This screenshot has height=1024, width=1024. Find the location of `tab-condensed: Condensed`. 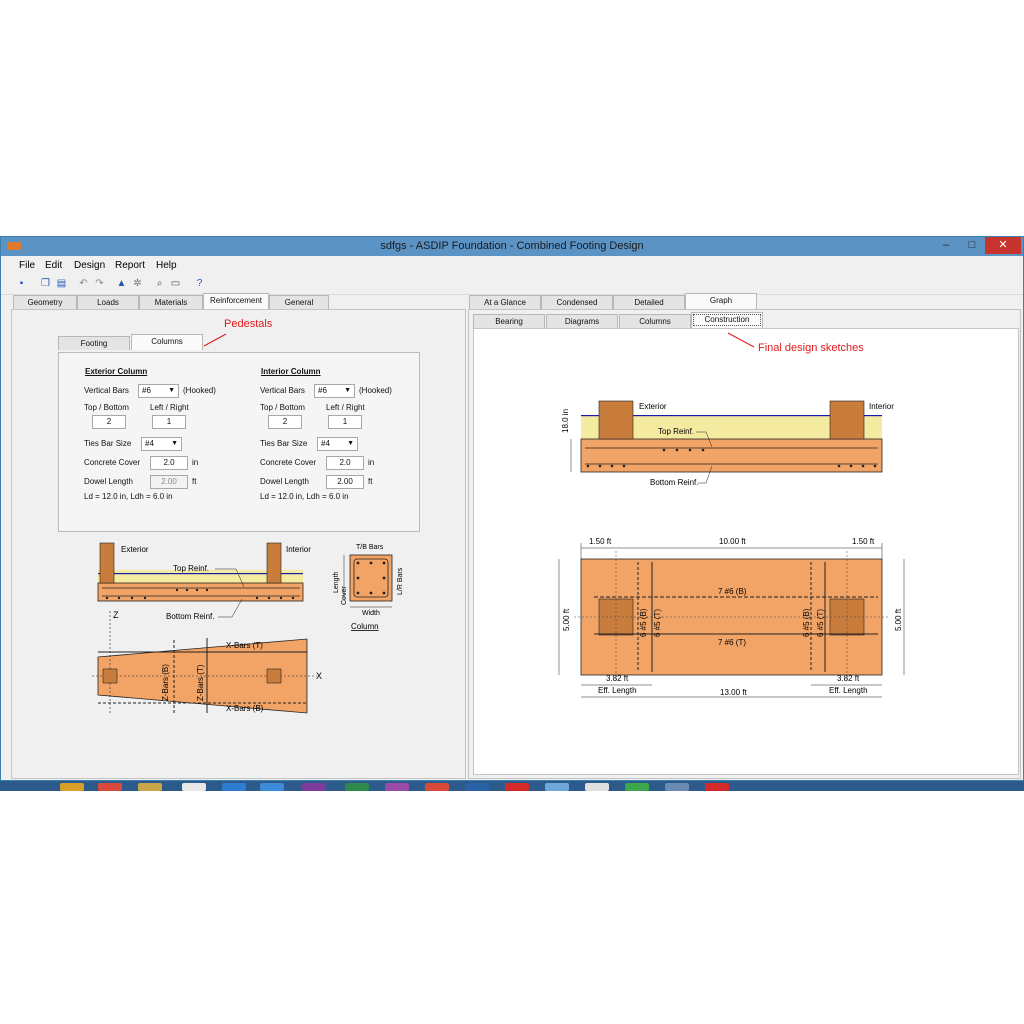

tab-condensed: Condensed is located at coordinates (577, 302).